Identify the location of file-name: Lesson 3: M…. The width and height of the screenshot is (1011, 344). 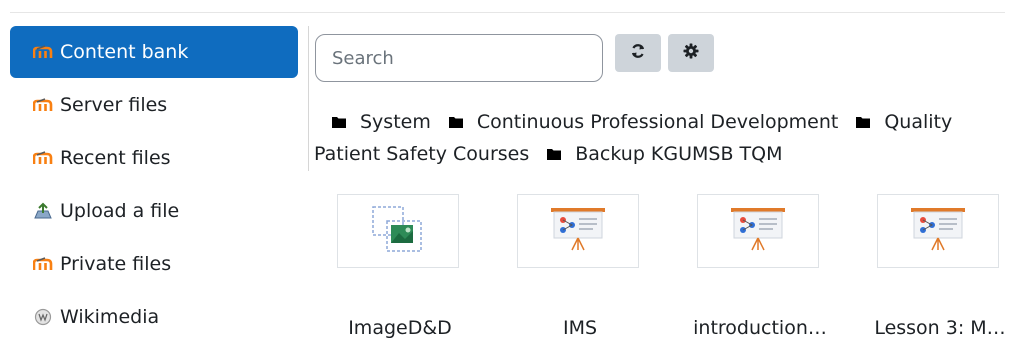
(940, 328).